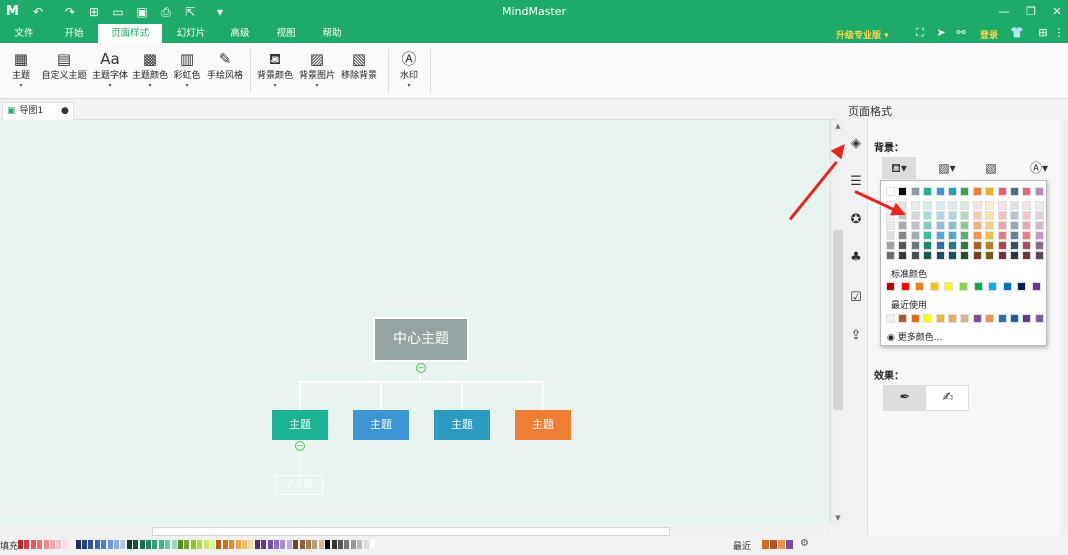  I want to click on theme-button: ▦ 主题 ▾, so click(21, 71).